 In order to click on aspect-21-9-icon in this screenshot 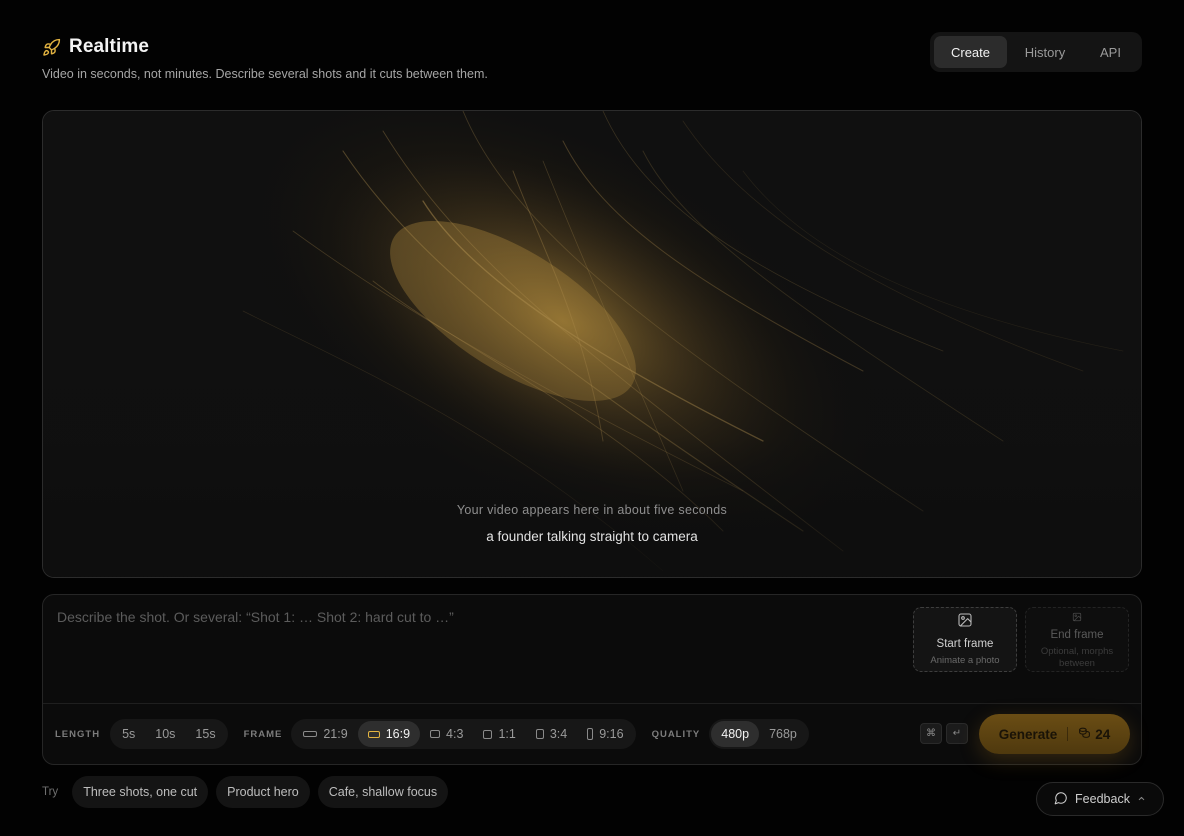, I will do `click(310, 734)`.